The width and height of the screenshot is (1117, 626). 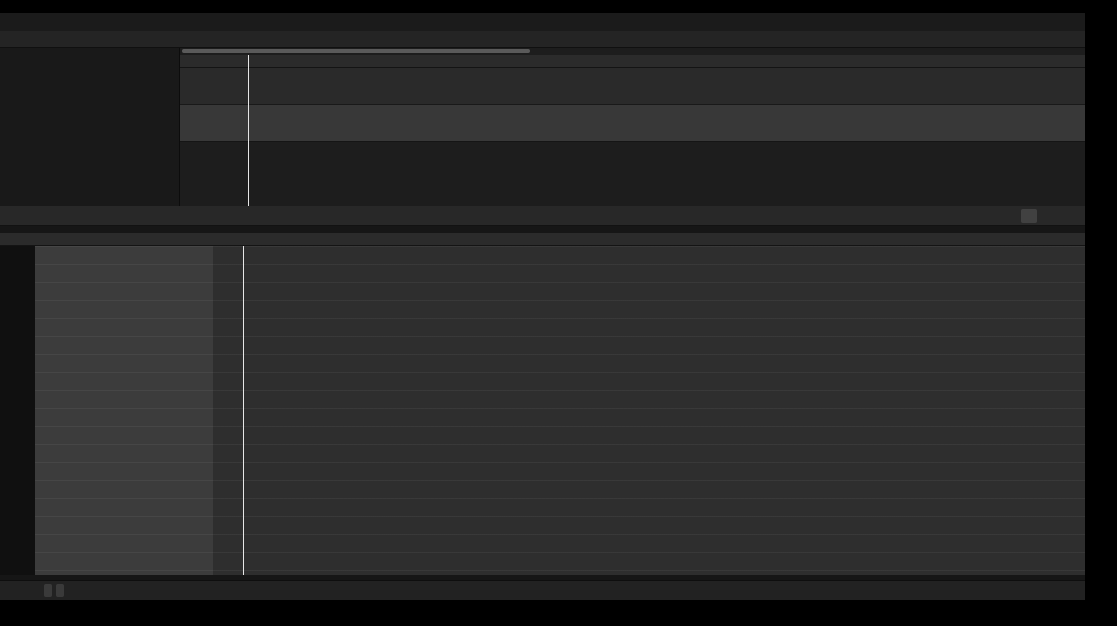 I want to click on track-panel, so click(x=90, y=127).